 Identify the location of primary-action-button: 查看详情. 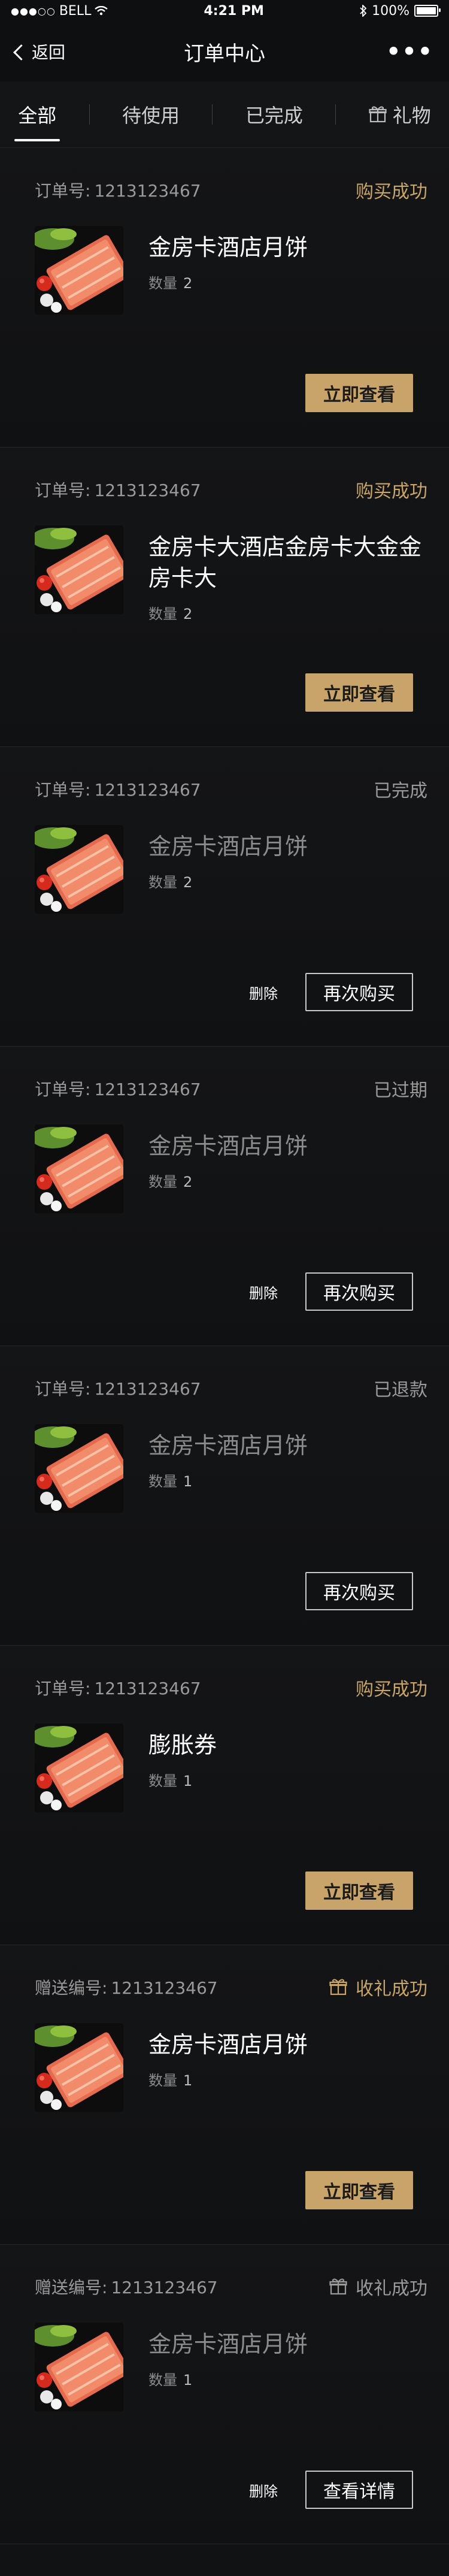
(359, 2490).